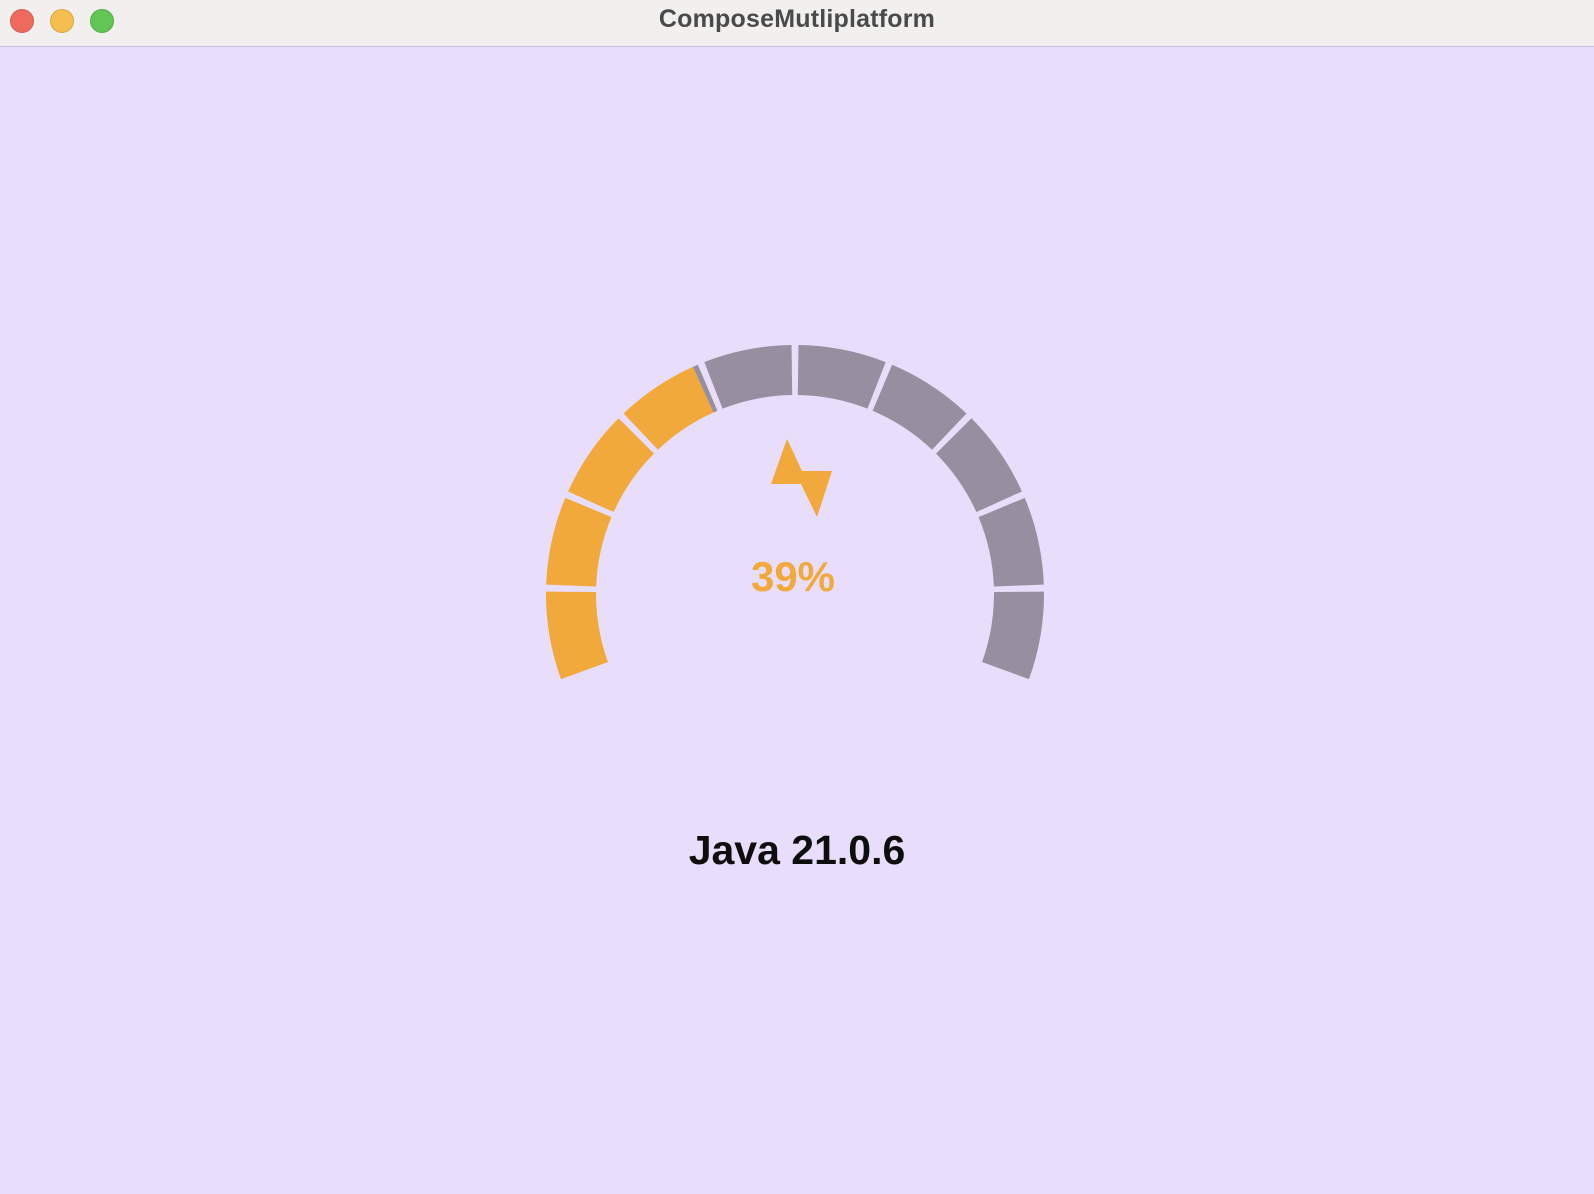 This screenshot has height=1194, width=1594. I want to click on progress-percent: 39%, so click(793, 576).